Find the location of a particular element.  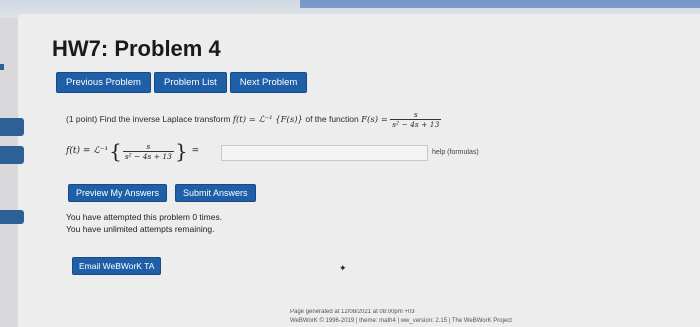

answer-fraction-numerator: s is located at coordinates (148, 146).